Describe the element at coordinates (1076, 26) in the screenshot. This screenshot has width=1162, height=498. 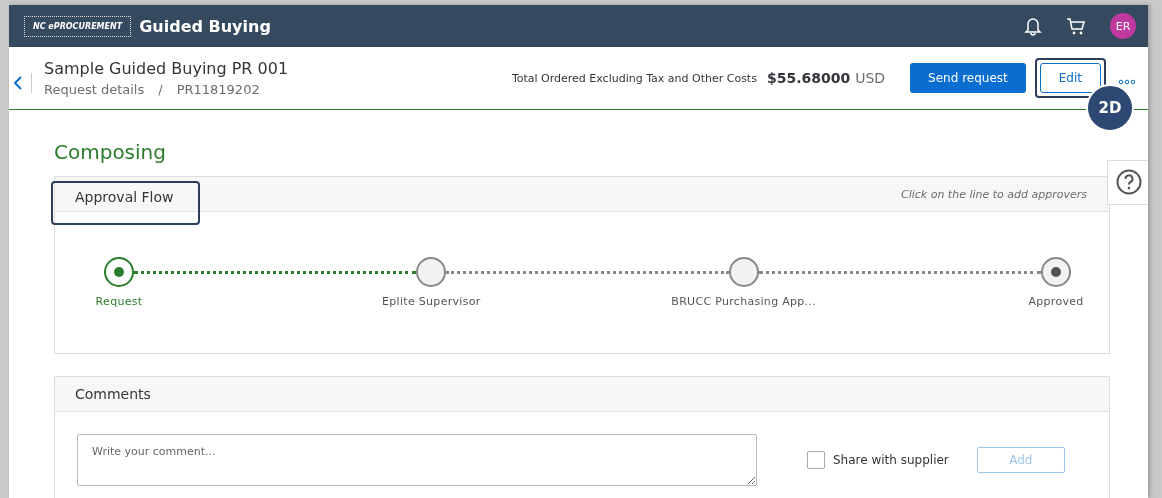
I see `cart-icon` at that location.